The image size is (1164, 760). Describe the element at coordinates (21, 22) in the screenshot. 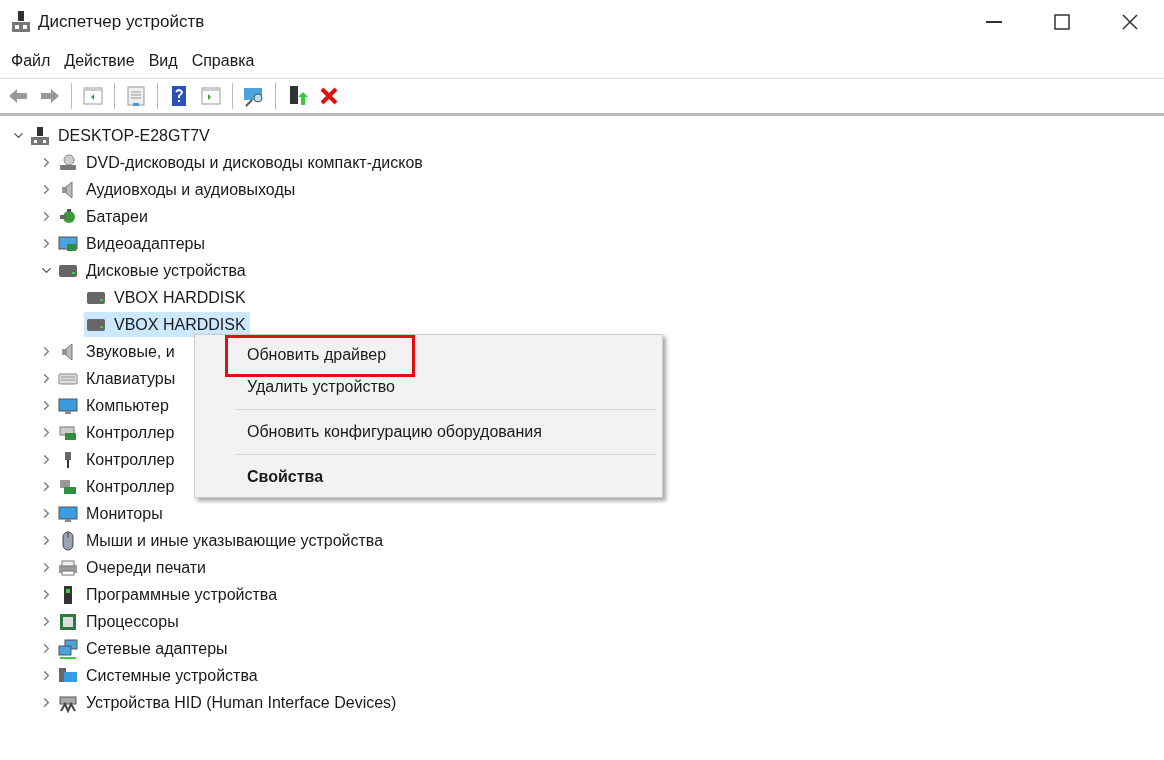

I see `device-manager-icon` at that location.